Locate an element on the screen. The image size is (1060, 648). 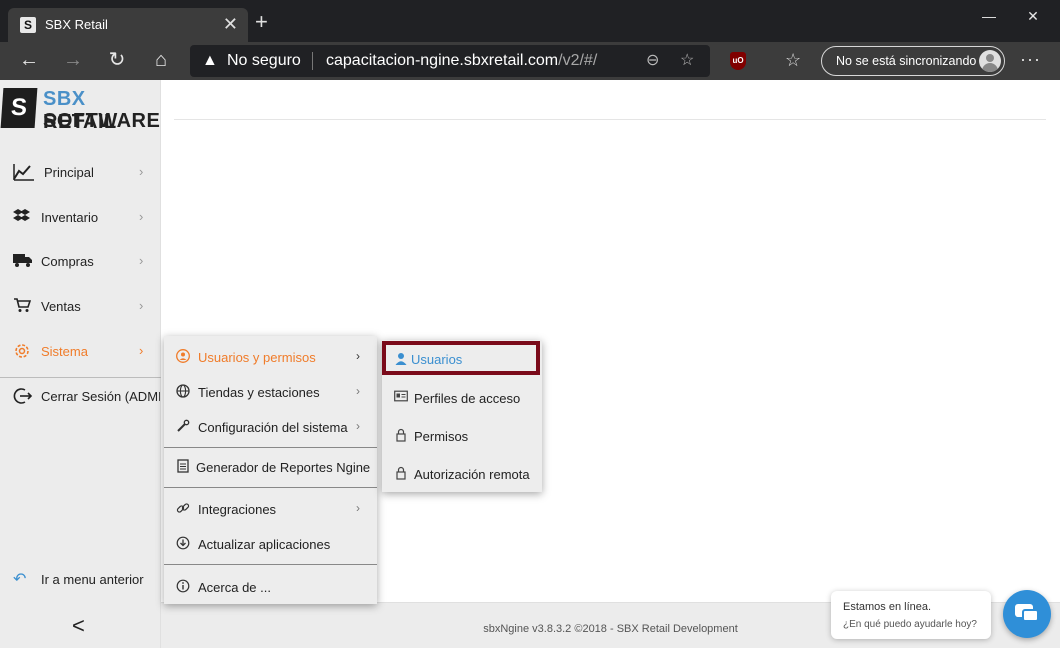
menu-item-configuracion: Configuración del sistema › is located at coordinates (270, 425).